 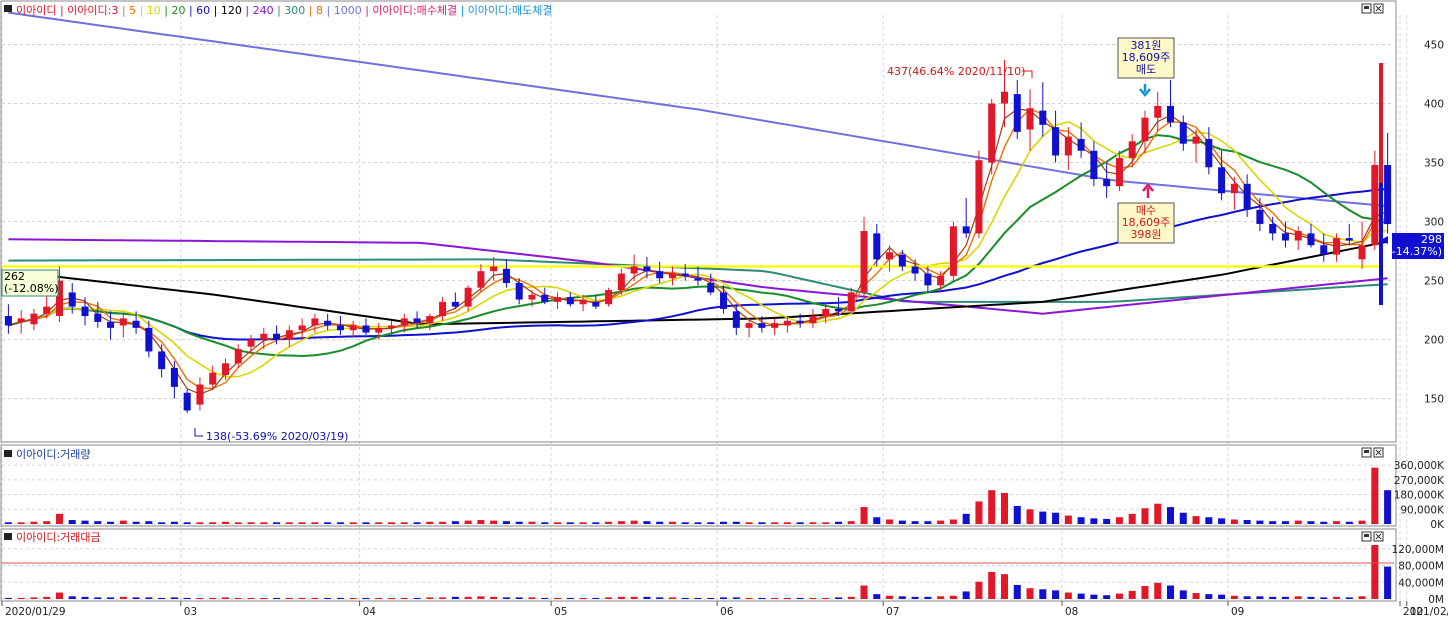 I want to click on volume-legend-icon, so click(x=8, y=453).